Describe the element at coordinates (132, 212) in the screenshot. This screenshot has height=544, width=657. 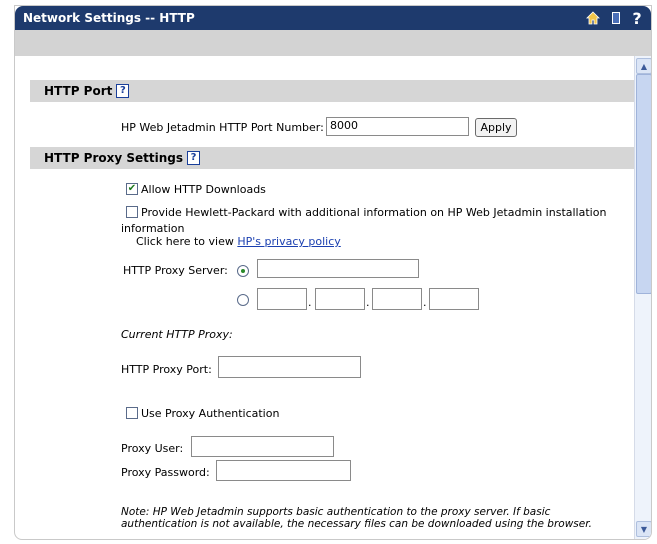
I see `provide-info-checkbox` at that location.